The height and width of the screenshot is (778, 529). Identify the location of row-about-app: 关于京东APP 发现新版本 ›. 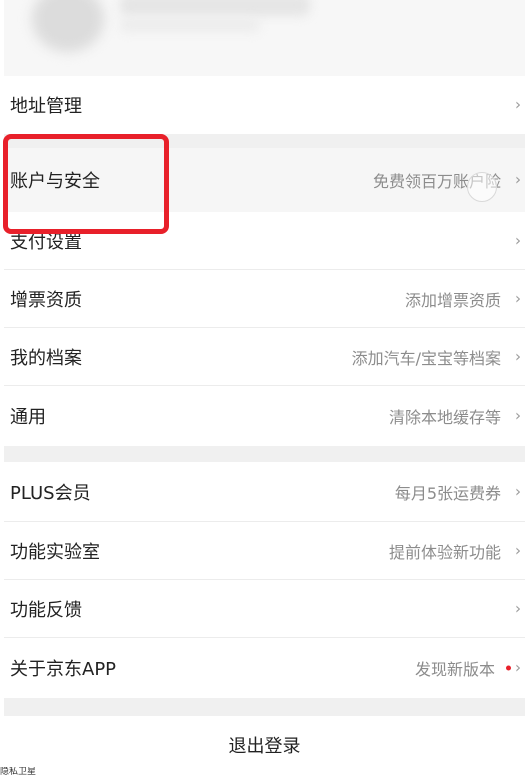
(264, 668).